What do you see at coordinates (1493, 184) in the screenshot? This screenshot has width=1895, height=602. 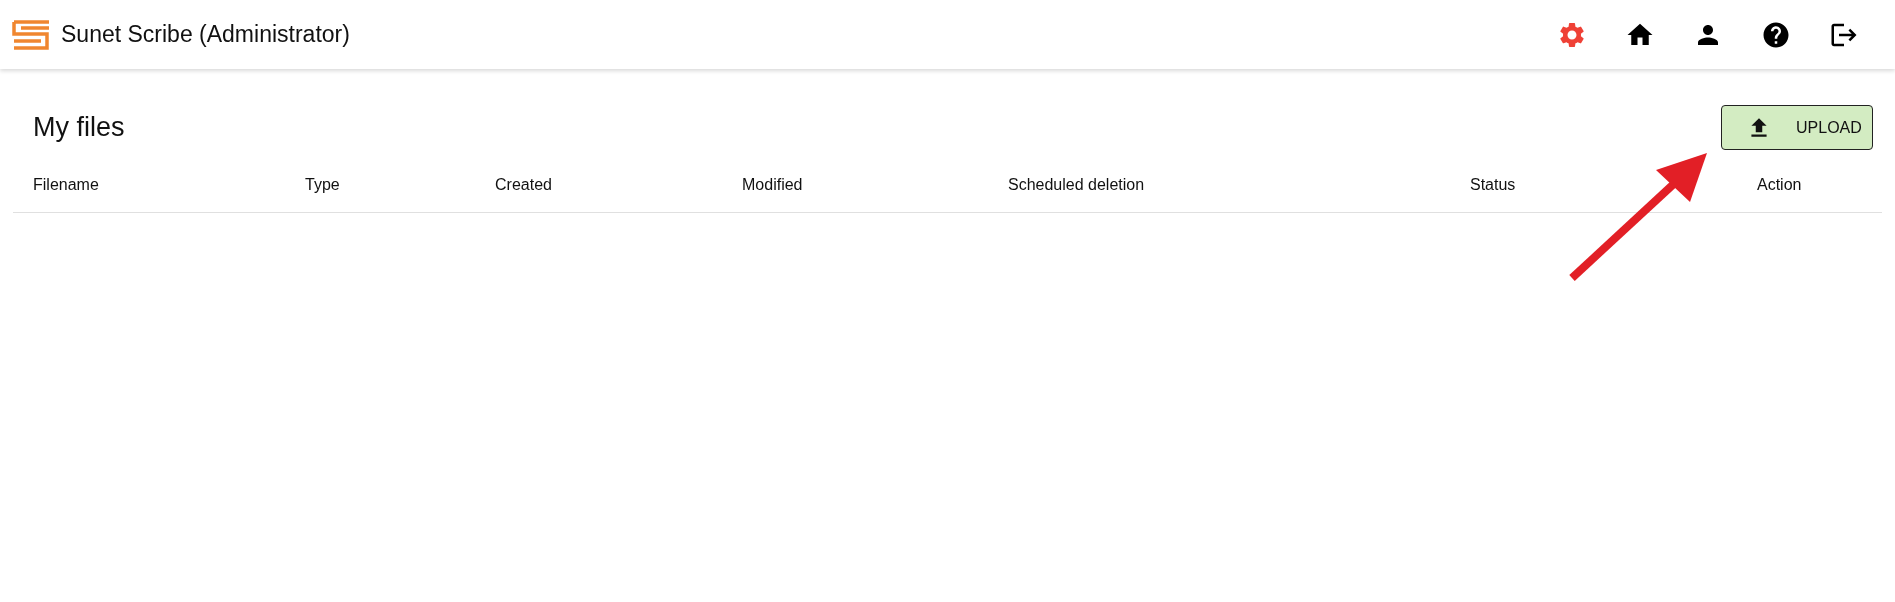 I see `column-header: Status` at bounding box center [1493, 184].